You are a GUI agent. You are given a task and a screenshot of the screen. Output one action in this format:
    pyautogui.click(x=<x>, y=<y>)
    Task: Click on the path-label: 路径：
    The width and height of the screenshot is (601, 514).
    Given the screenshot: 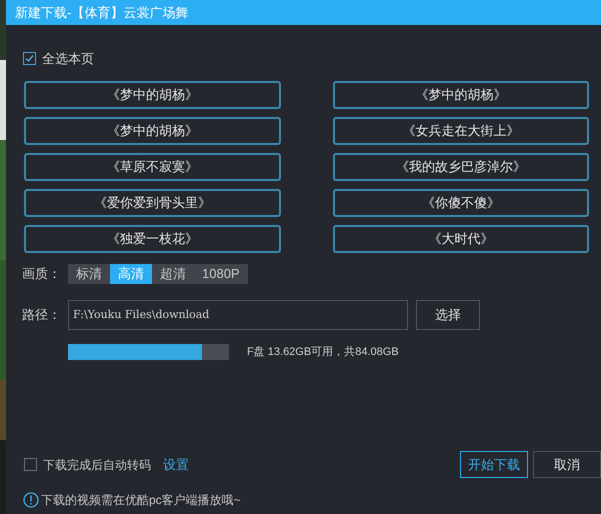 What is the action you would take?
    pyautogui.click(x=42, y=315)
    